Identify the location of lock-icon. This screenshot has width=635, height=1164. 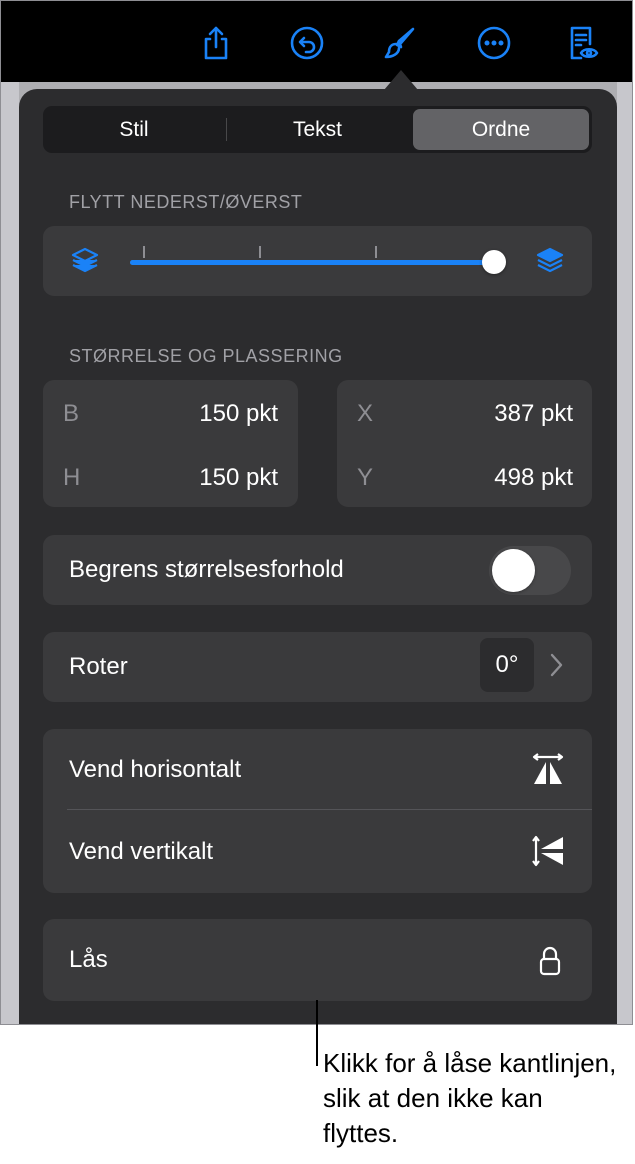
(550, 961).